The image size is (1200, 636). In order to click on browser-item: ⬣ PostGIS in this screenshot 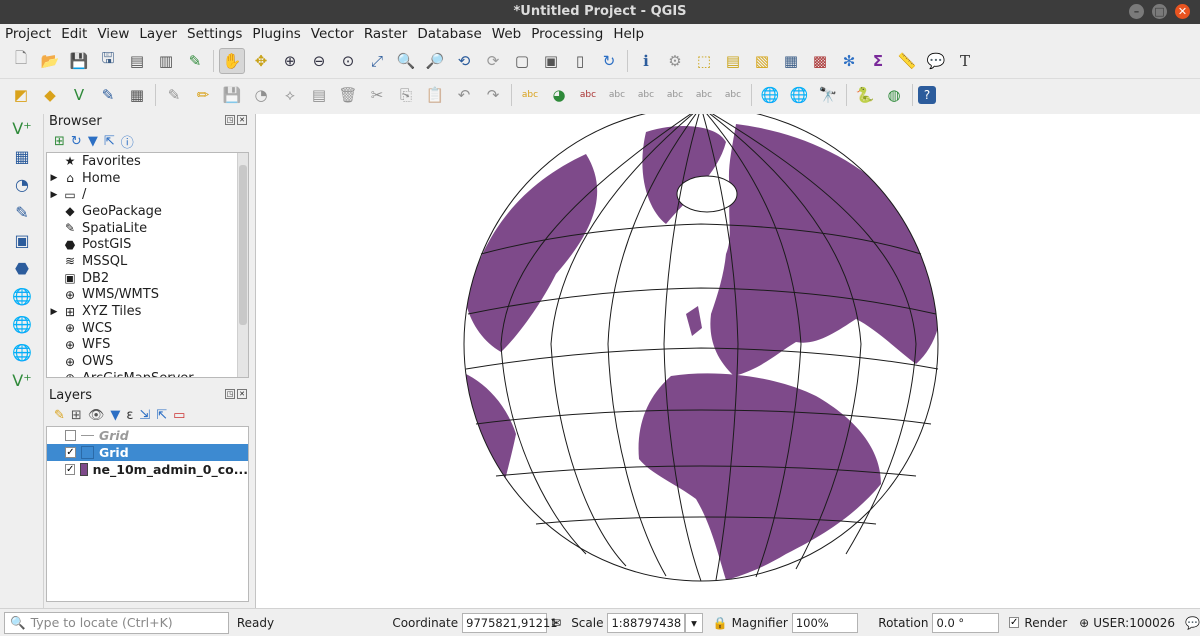, I will do `click(147, 244)`.